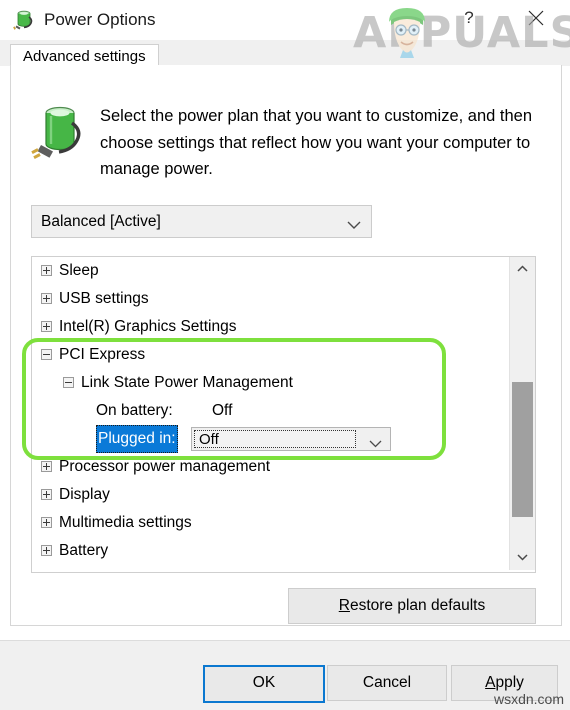 Image resolution: width=570 pixels, height=710 pixels. What do you see at coordinates (275, 439) in the screenshot?
I see `plugged-in-combobox-field: Off` at bounding box center [275, 439].